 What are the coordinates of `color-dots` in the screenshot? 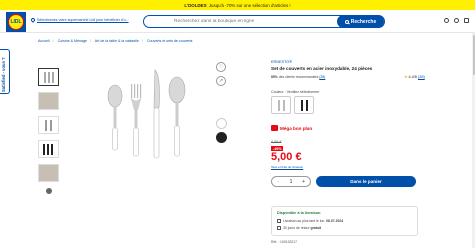 It's located at (221, 132).